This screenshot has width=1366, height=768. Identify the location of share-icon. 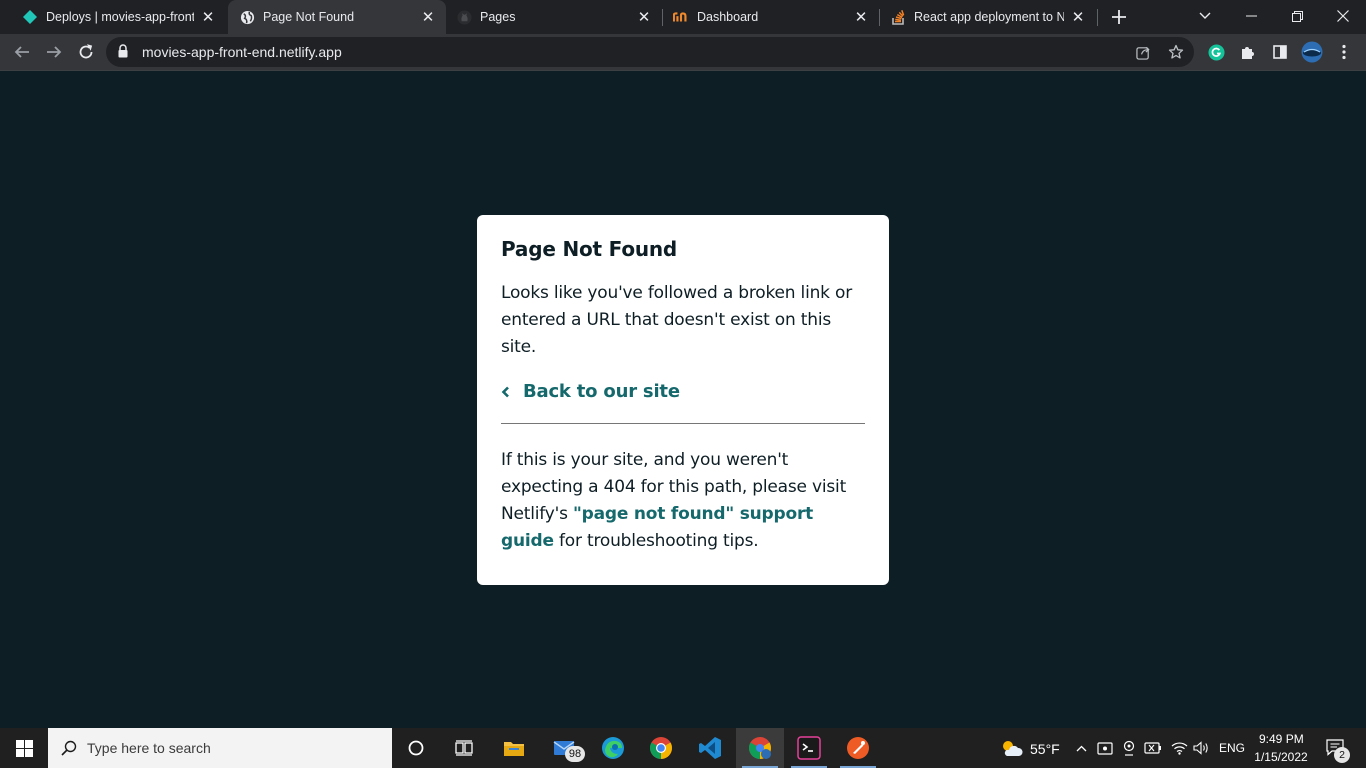
(1143, 52).